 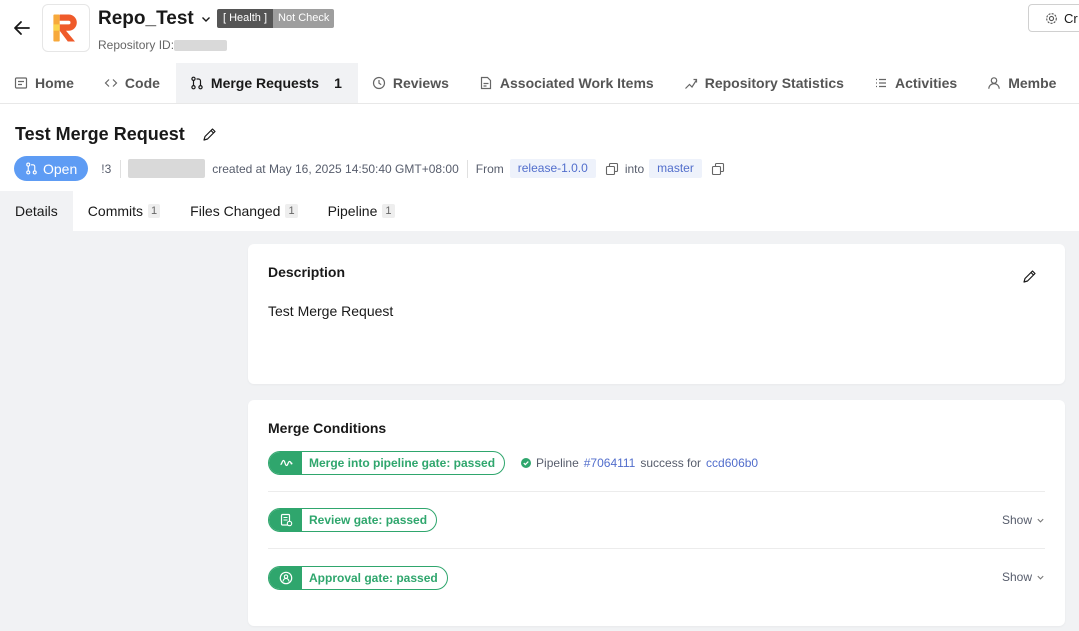 I want to click on nav-tab-members: Membe, so click(x=1022, y=83).